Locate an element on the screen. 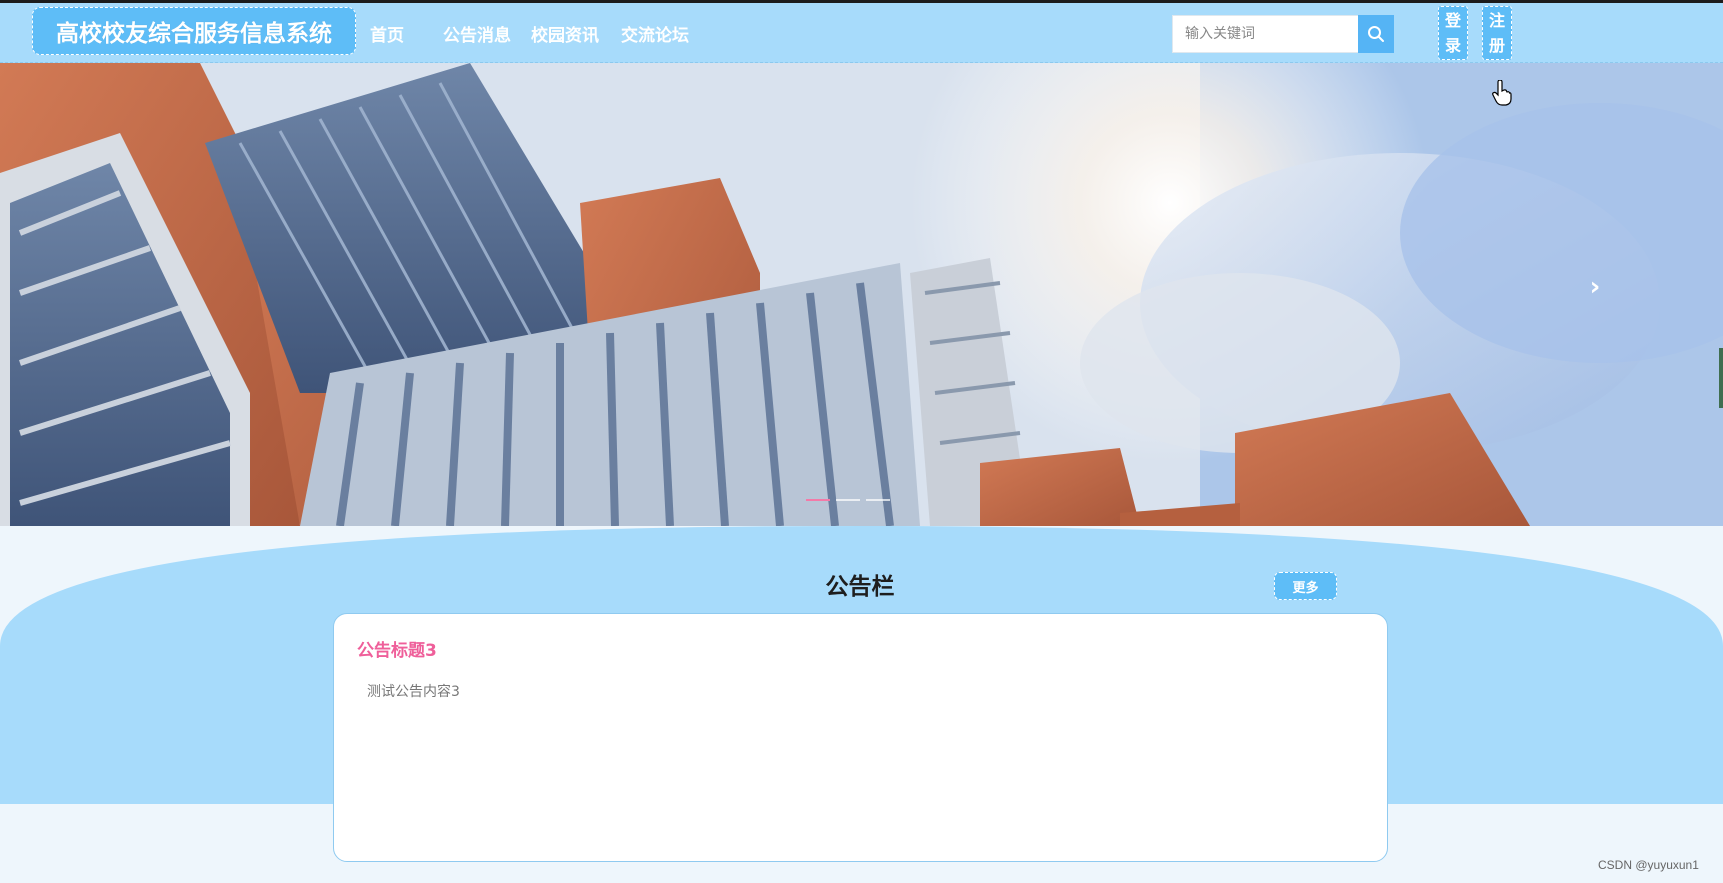  notice-item-content: 测试公告内容3 is located at coordinates (413, 692).